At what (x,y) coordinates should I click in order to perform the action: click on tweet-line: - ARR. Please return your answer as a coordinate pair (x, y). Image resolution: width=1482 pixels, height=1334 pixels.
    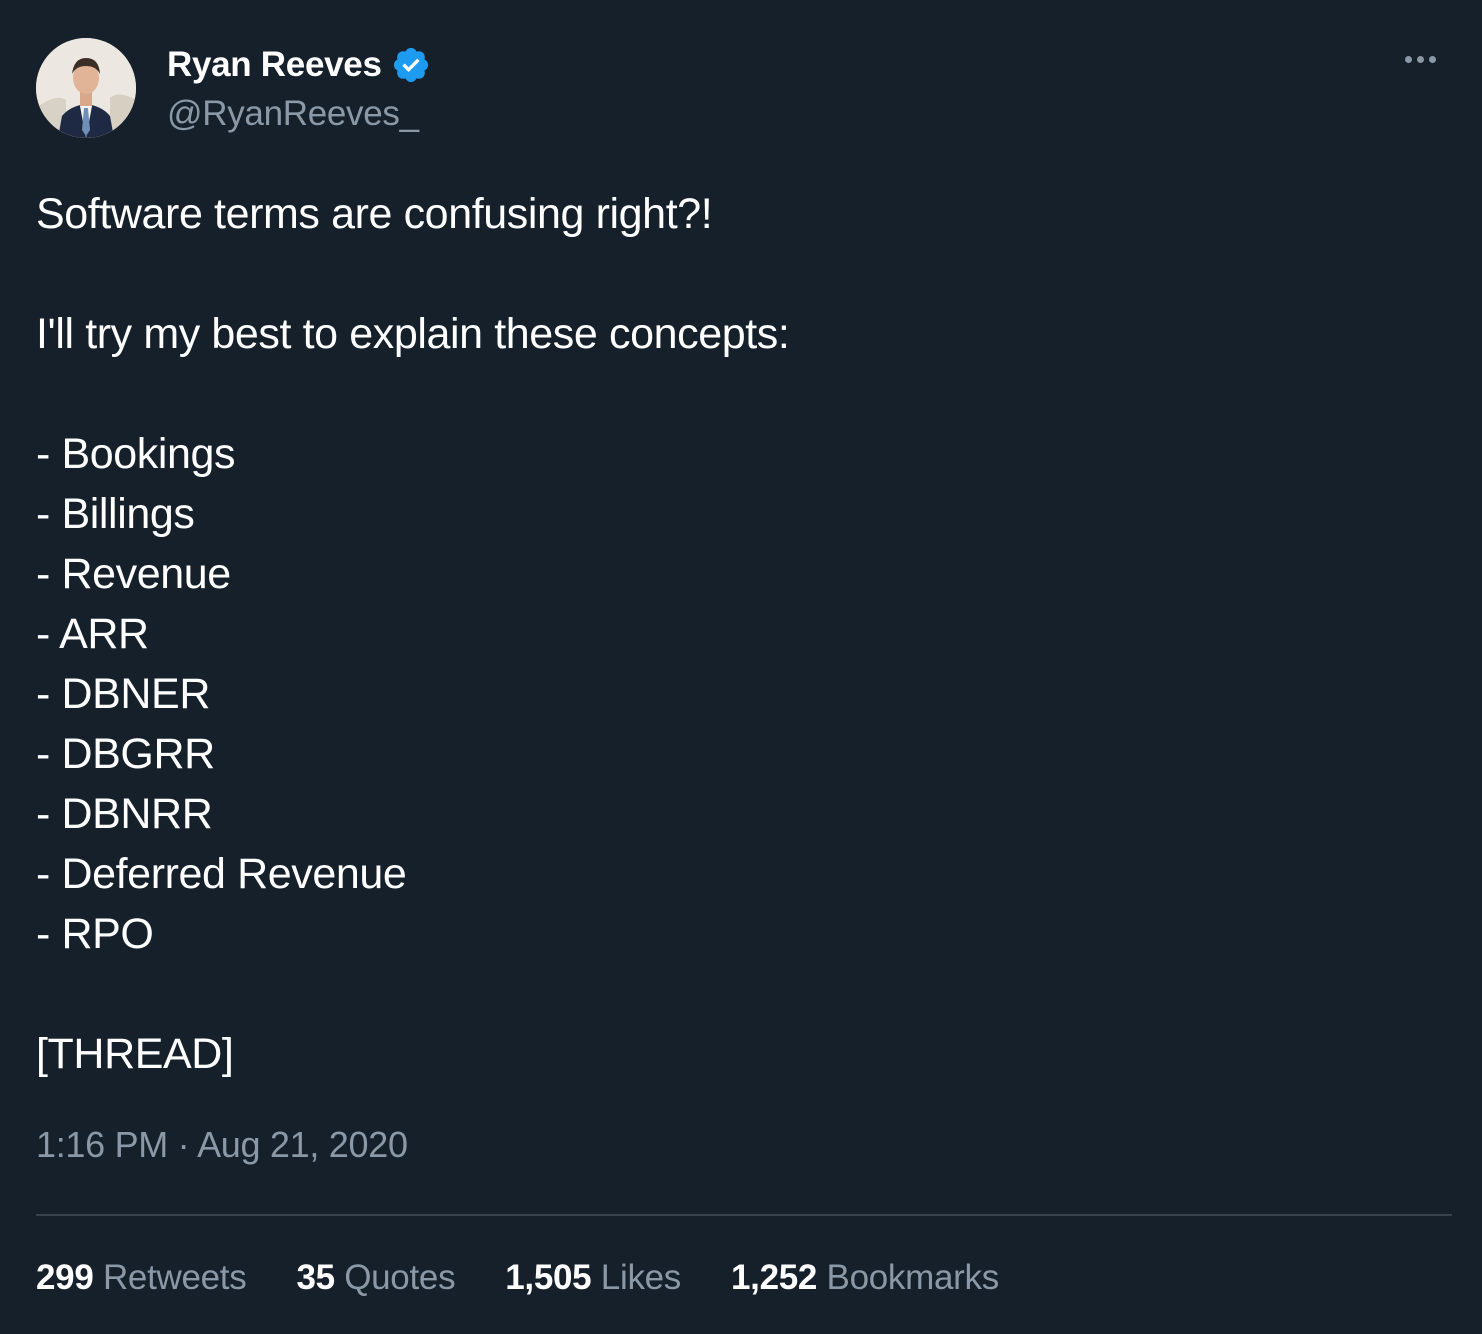
    Looking at the image, I should click on (92, 634).